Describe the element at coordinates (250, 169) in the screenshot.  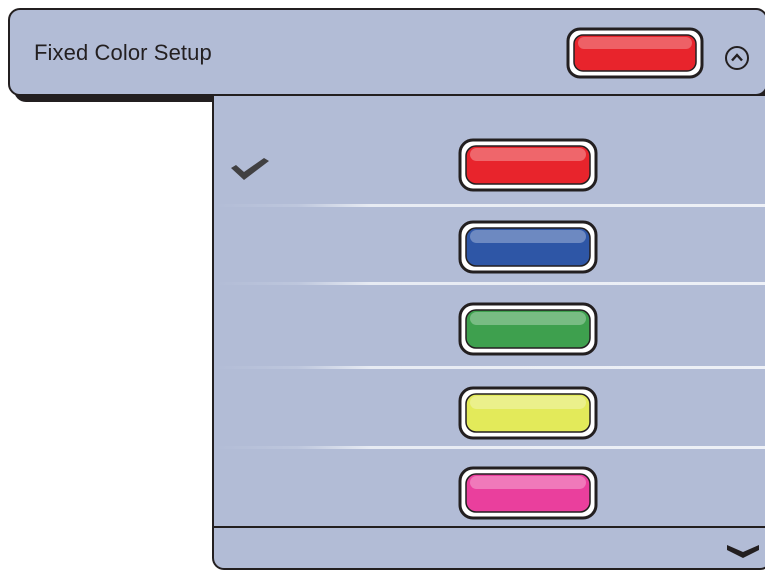
I see `checkmark-icon` at that location.